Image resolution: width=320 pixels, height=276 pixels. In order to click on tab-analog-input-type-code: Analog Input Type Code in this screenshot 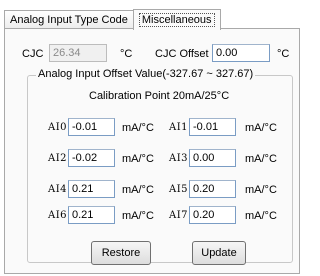, I will do `click(69, 19)`.